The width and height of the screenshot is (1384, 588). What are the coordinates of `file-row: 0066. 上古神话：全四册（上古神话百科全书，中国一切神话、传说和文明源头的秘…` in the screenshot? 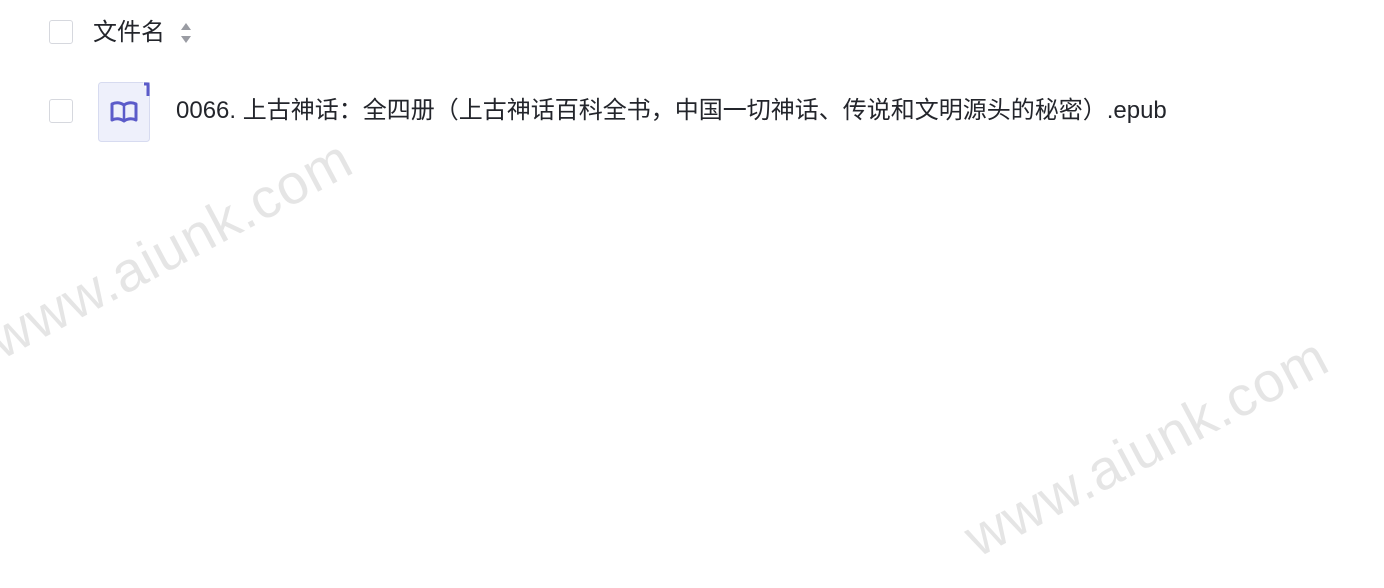 It's located at (692, 112).